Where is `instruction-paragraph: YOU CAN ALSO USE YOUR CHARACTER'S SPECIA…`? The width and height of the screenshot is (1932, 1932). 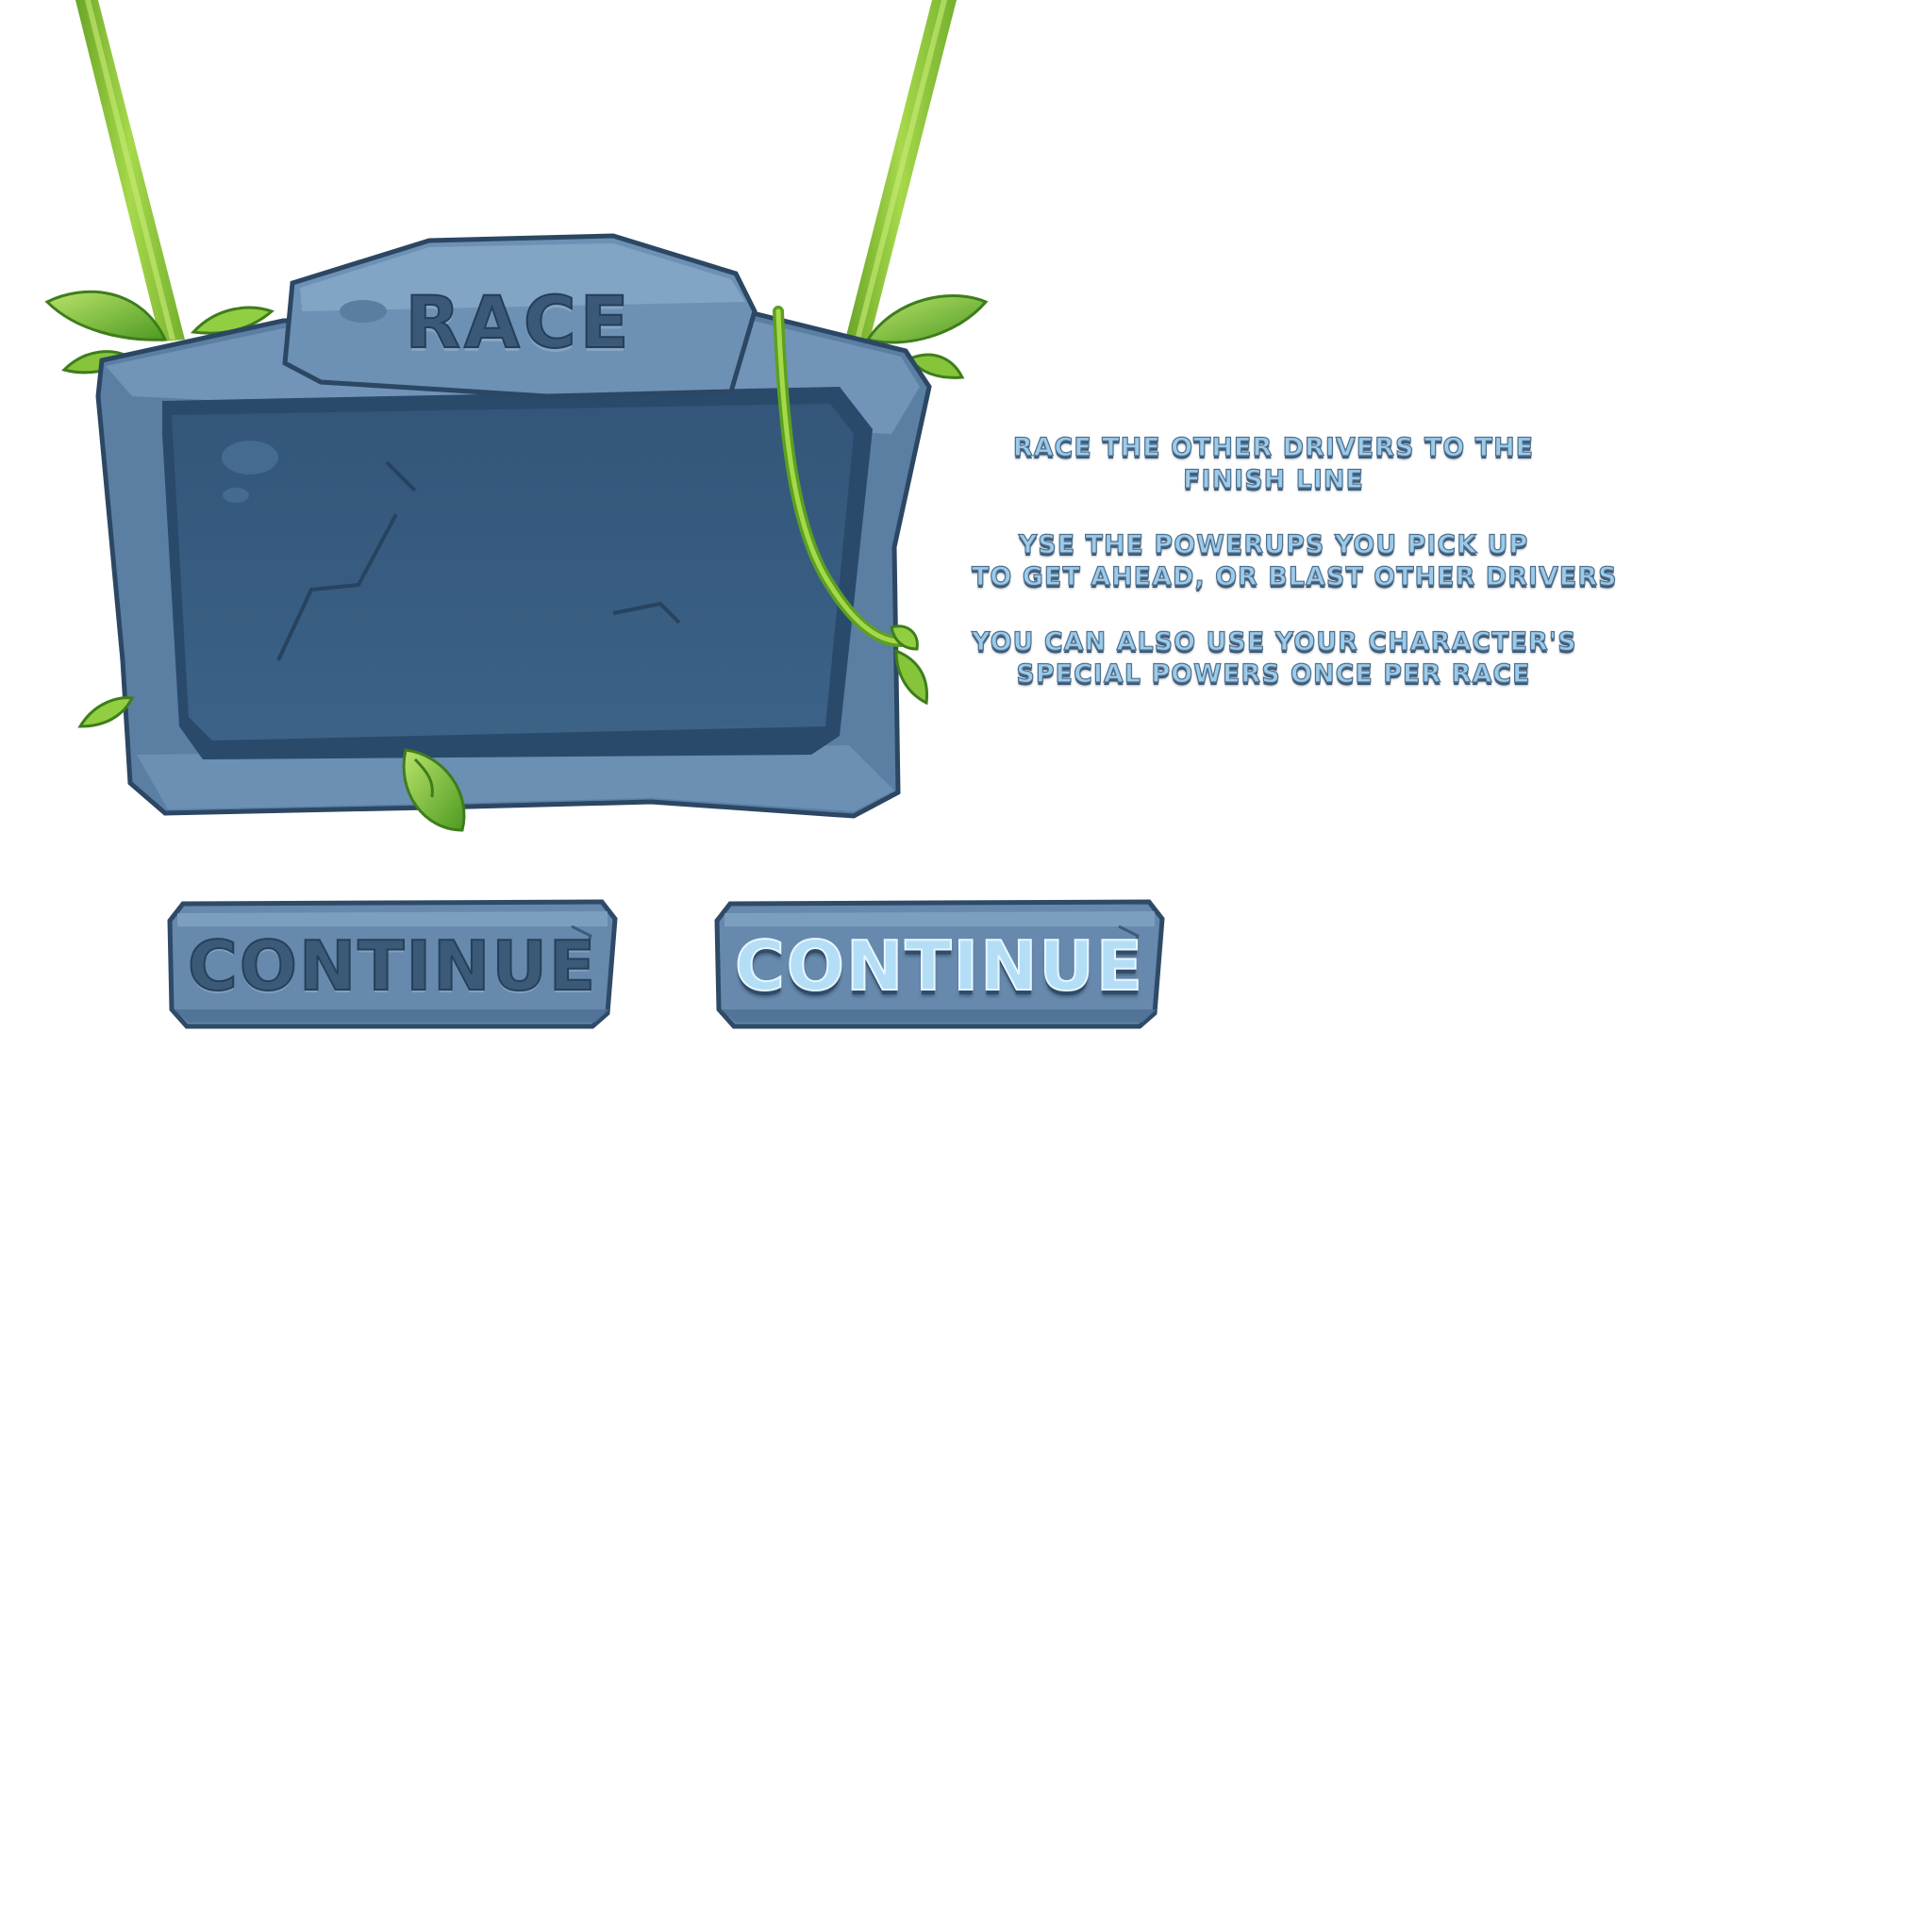 instruction-paragraph: YOU CAN ALSO USE YOUR CHARACTER'S SPECIA… is located at coordinates (1274, 659).